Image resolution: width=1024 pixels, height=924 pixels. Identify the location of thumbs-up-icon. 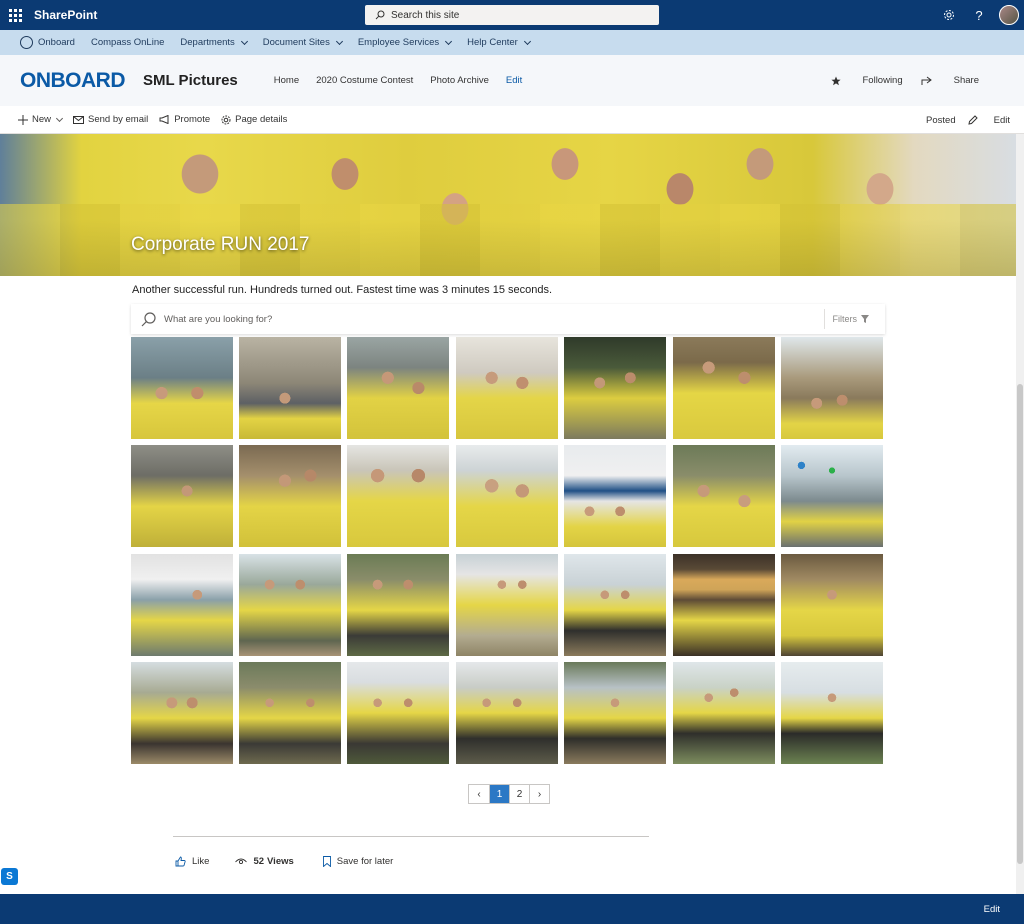
(180, 861).